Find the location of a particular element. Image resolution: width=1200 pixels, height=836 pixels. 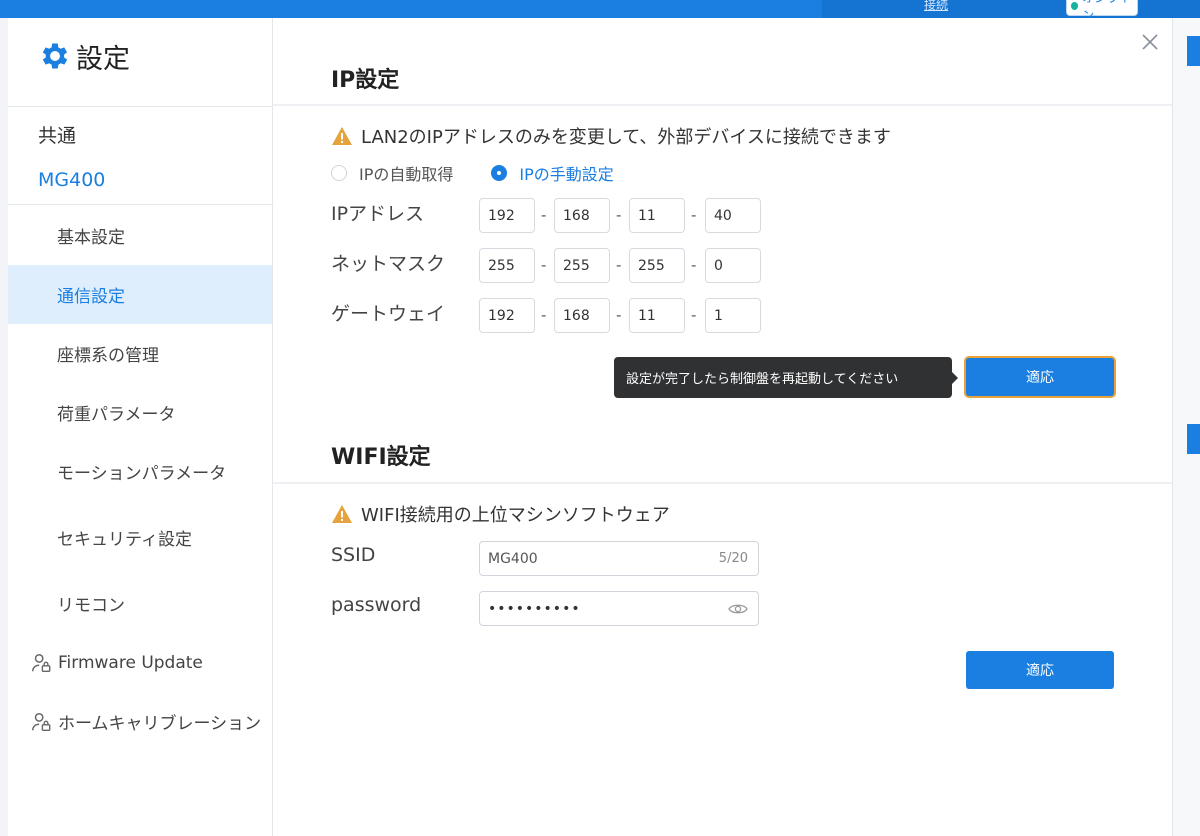

gateway-octet-3: 11 is located at coordinates (657, 315).